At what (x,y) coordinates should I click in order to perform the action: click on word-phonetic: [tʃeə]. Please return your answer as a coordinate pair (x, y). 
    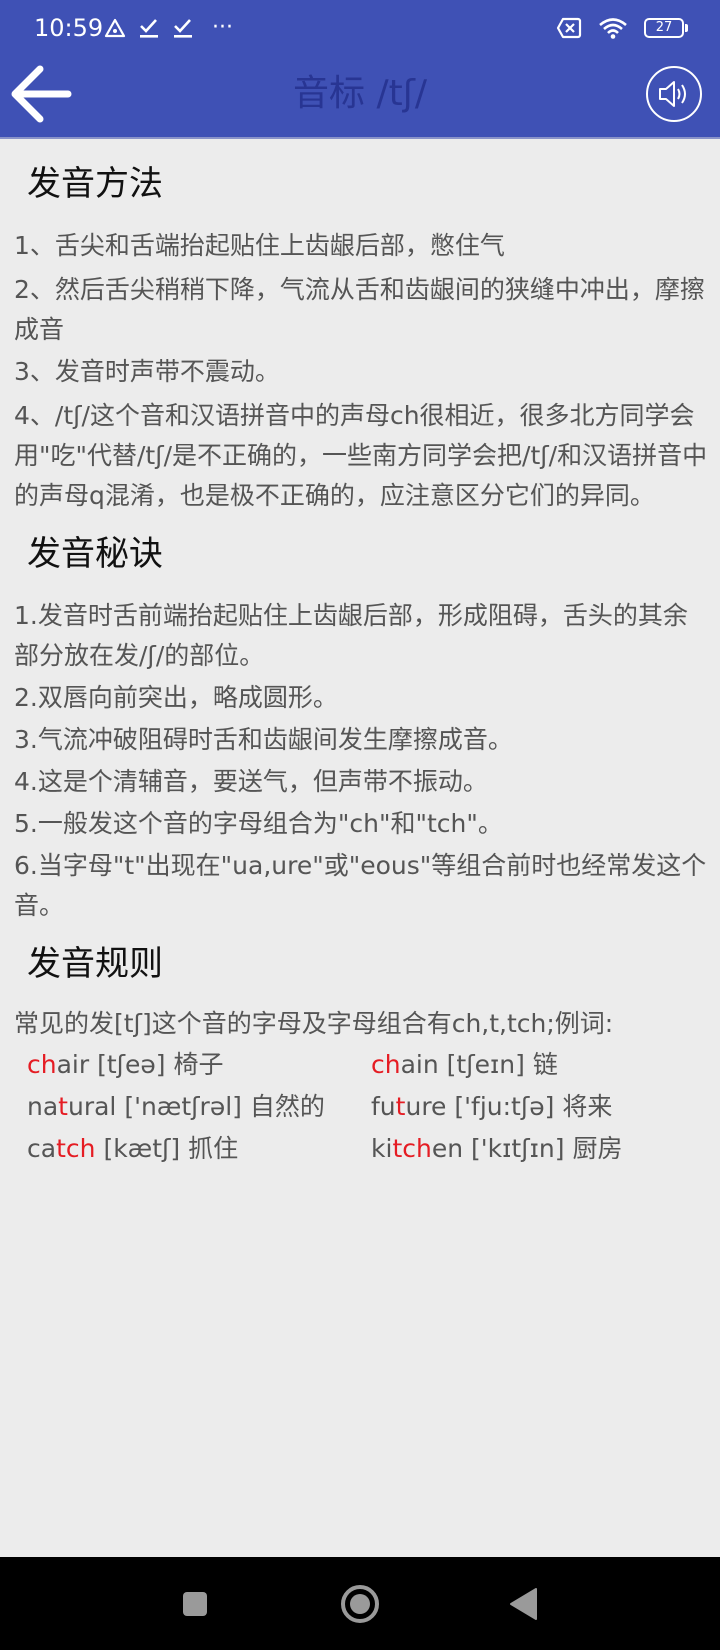
    Looking at the image, I should click on (131, 1064).